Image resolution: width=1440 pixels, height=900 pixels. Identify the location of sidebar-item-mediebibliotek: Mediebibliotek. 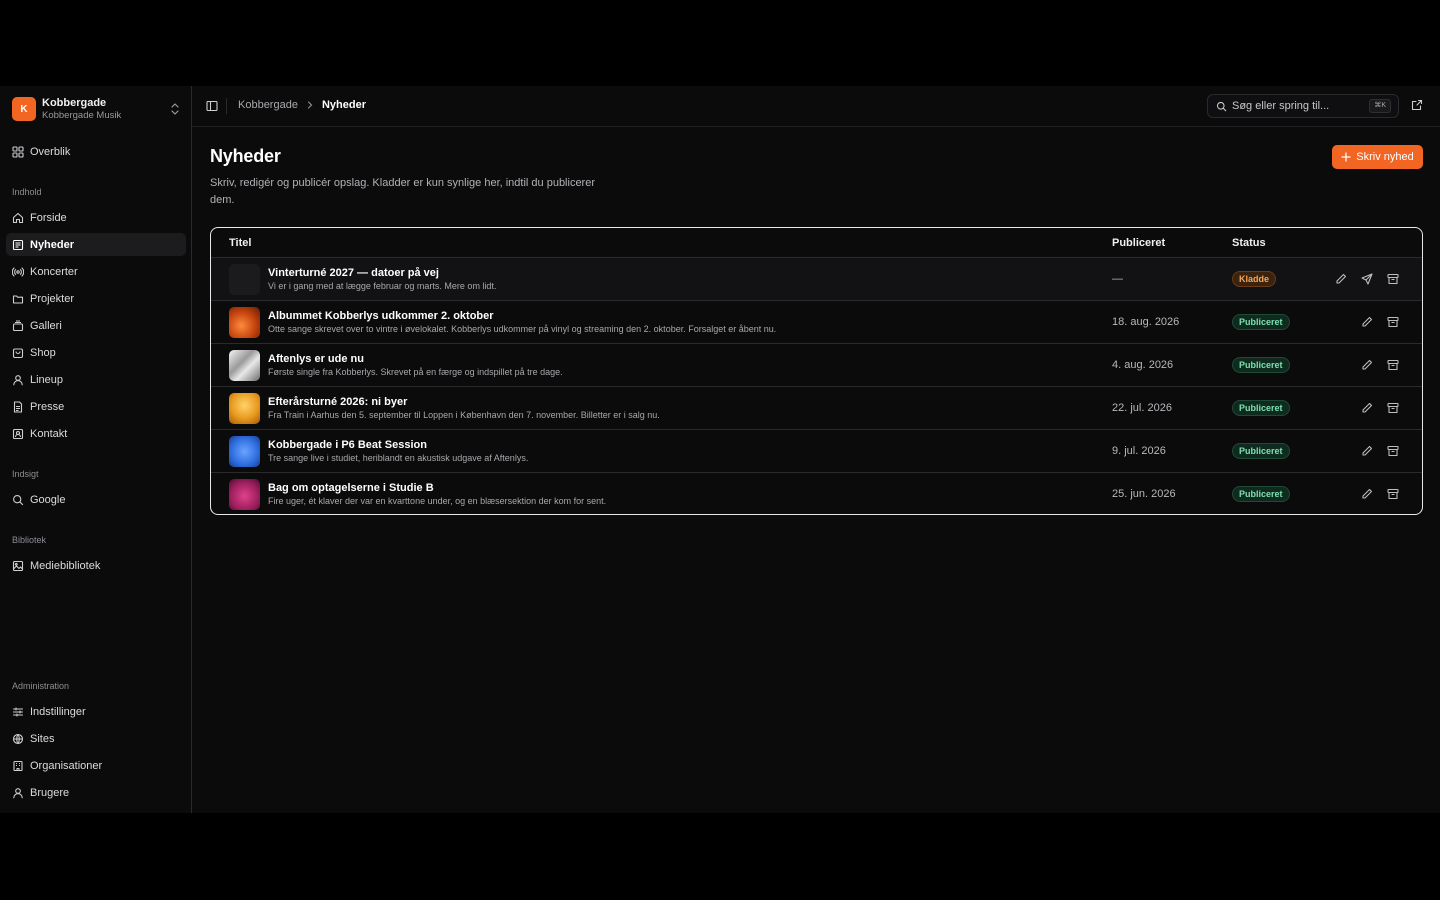
(96, 565).